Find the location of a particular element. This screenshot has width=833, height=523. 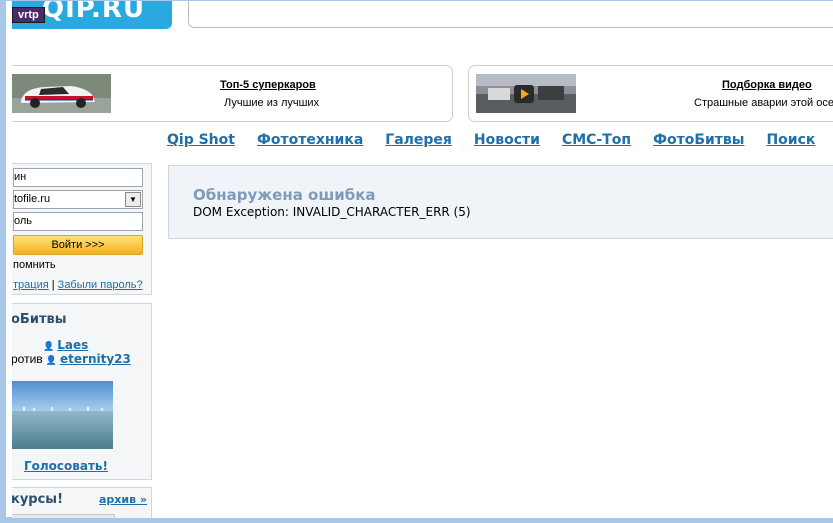

promo-title: Подборка видео is located at coordinates (767, 85).